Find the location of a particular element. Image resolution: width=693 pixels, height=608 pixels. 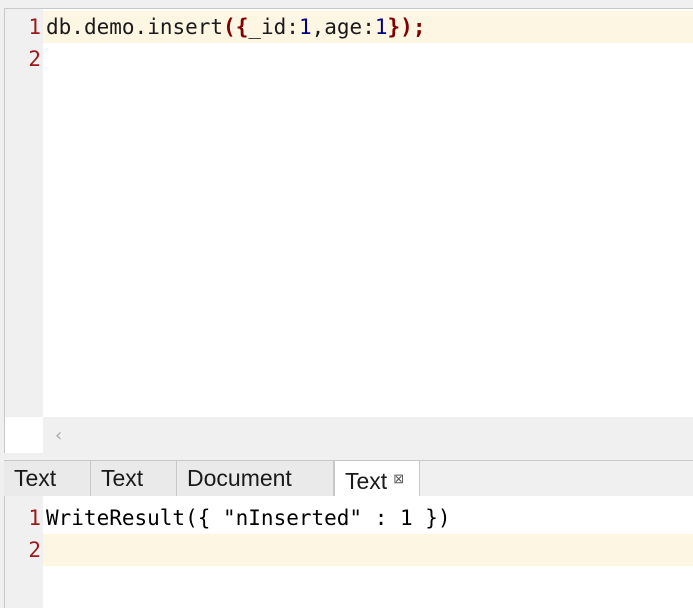

tab-label: Document is located at coordinates (239, 478).